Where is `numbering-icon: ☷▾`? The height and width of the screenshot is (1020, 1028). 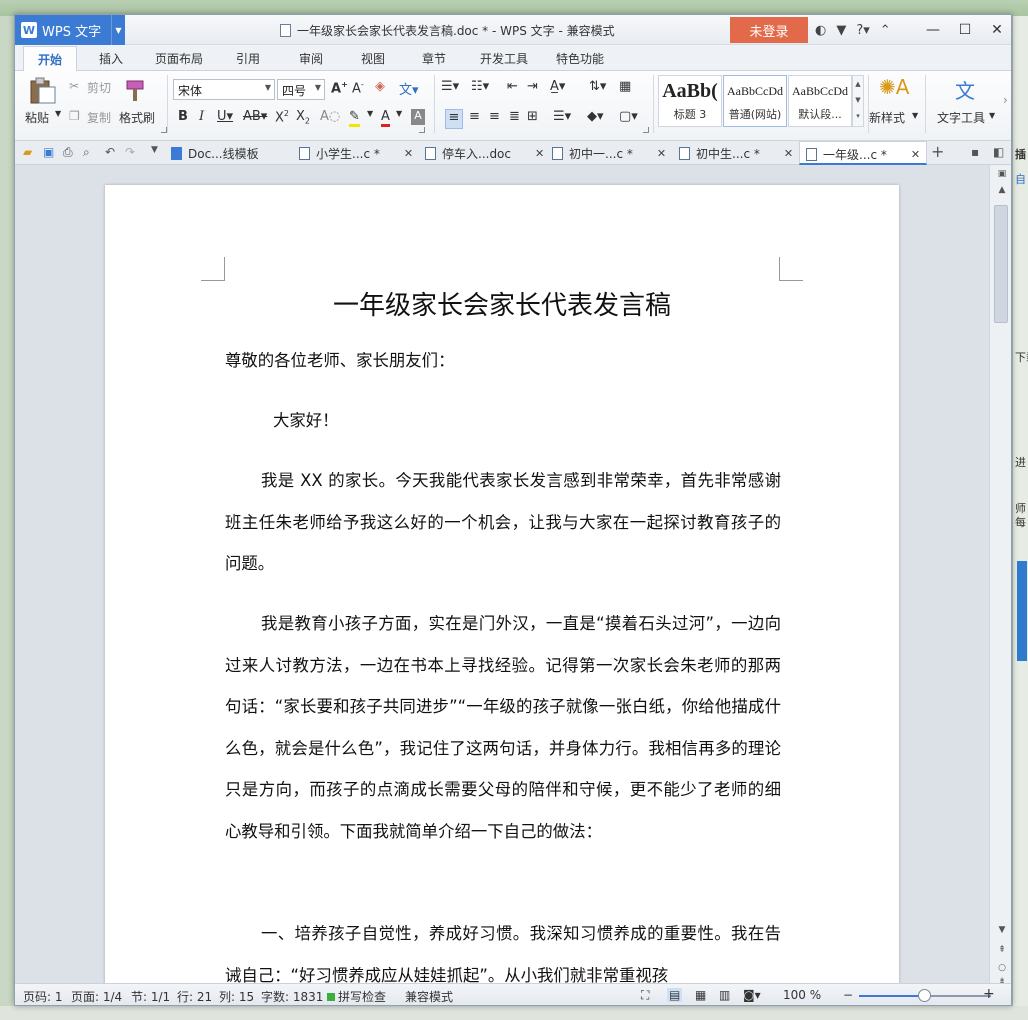 numbering-icon: ☷▾ is located at coordinates (480, 86).